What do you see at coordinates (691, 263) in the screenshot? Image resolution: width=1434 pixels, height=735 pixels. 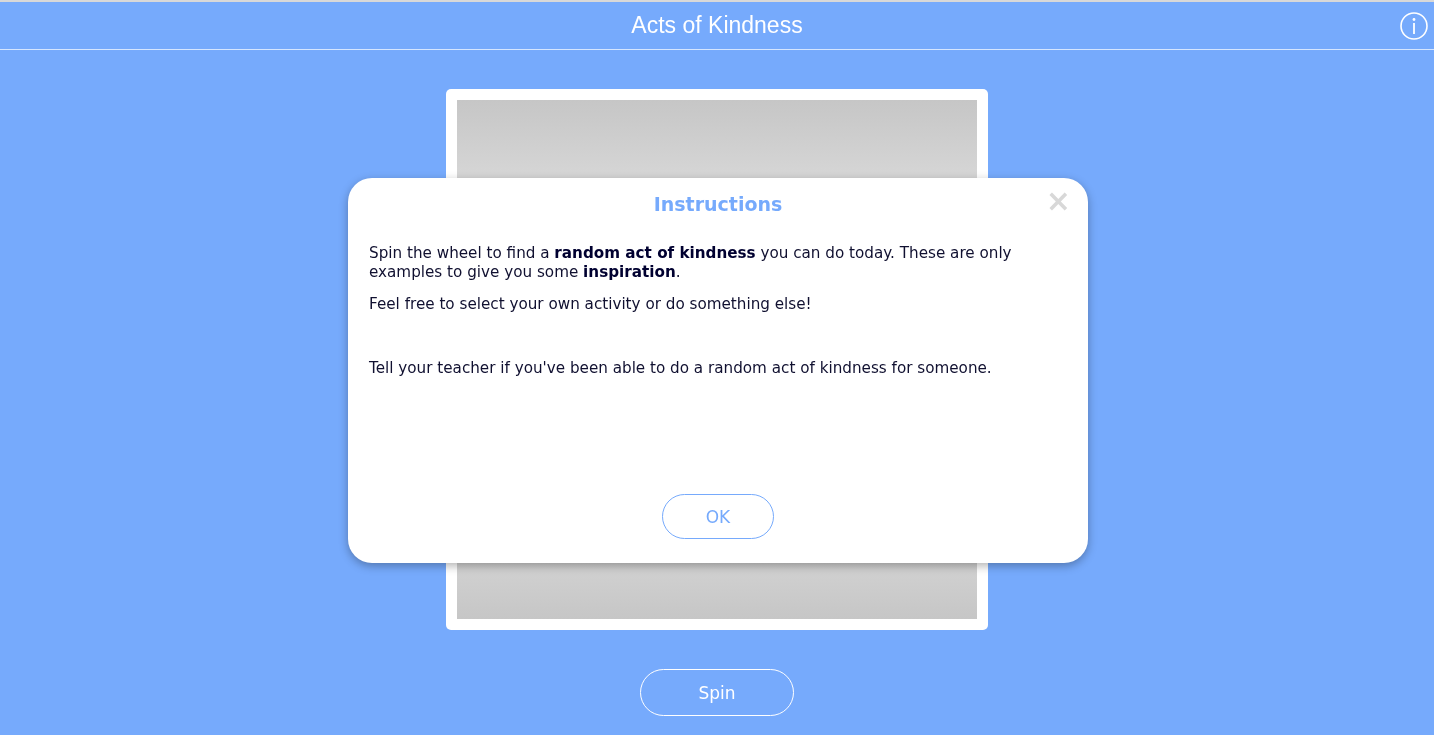 I see `instruction-text: Spin the wheel to find a random act of kindness you can do today. These are only examples to give you some inspiration.` at bounding box center [691, 263].